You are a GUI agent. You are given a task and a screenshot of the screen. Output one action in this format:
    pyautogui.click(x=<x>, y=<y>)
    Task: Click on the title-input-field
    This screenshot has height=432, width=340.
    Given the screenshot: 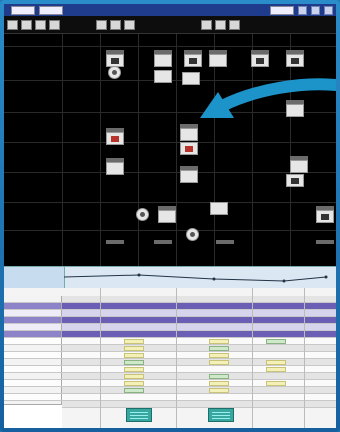 What is the action you would take?
    pyautogui.click(x=23, y=10)
    